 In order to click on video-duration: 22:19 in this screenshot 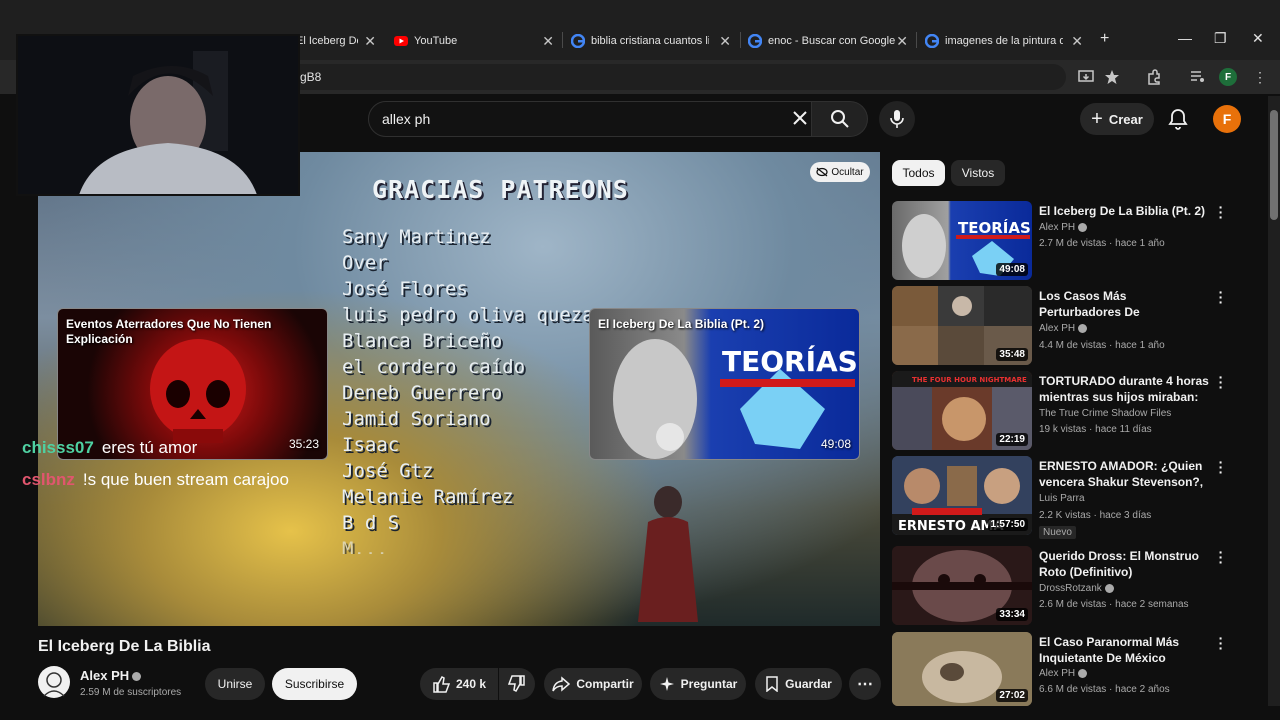, I will do `click(1012, 439)`.